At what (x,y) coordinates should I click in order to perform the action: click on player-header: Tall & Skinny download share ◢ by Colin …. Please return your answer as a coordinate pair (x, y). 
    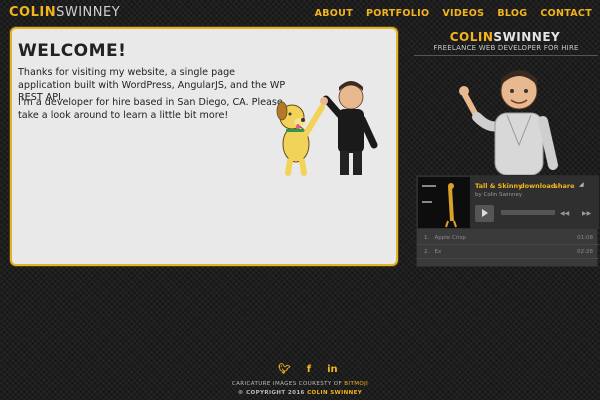
    Looking at the image, I should click on (508, 202).